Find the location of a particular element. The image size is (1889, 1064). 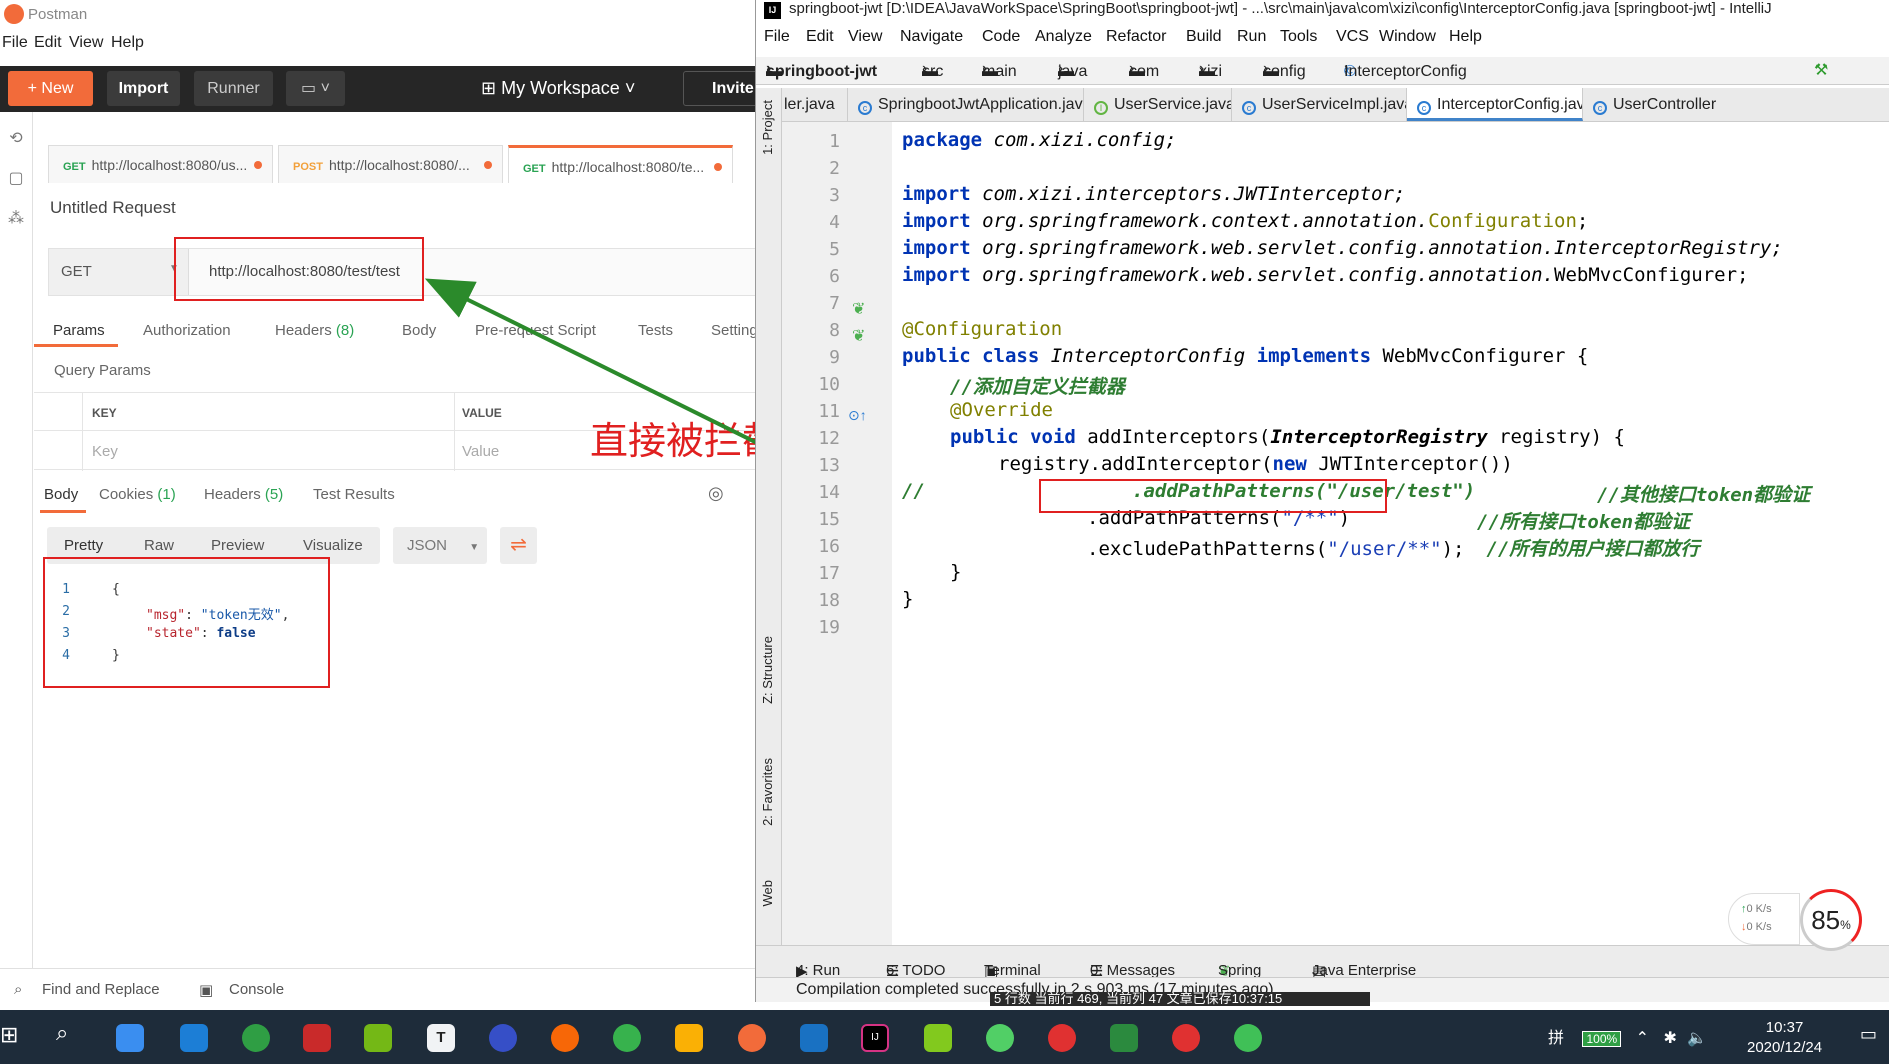

code-line: @Configuration is located at coordinates (982, 329).